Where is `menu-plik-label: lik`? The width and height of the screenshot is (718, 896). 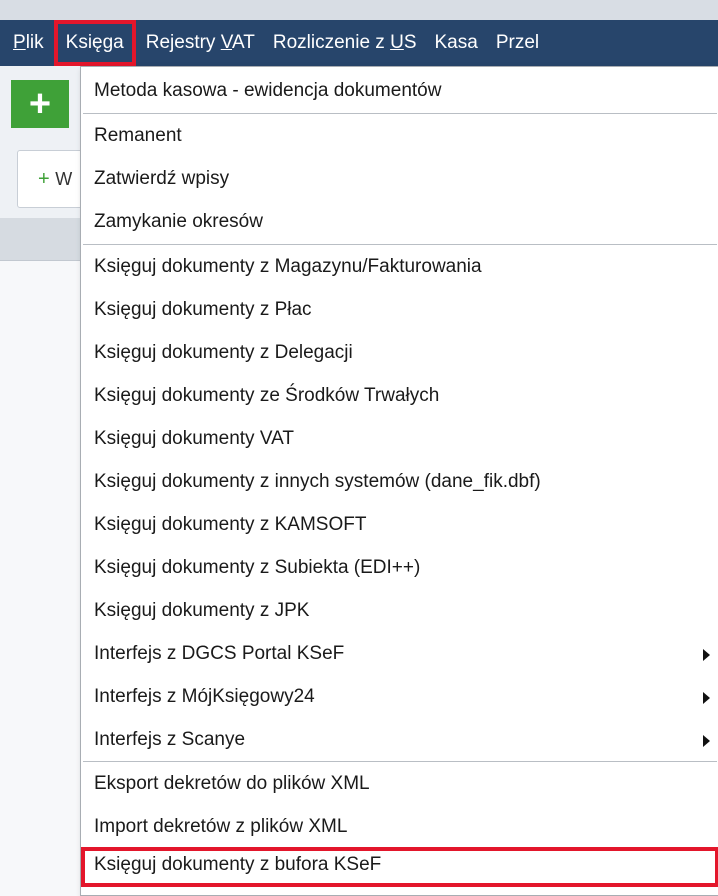 menu-plik-label: lik is located at coordinates (34, 42).